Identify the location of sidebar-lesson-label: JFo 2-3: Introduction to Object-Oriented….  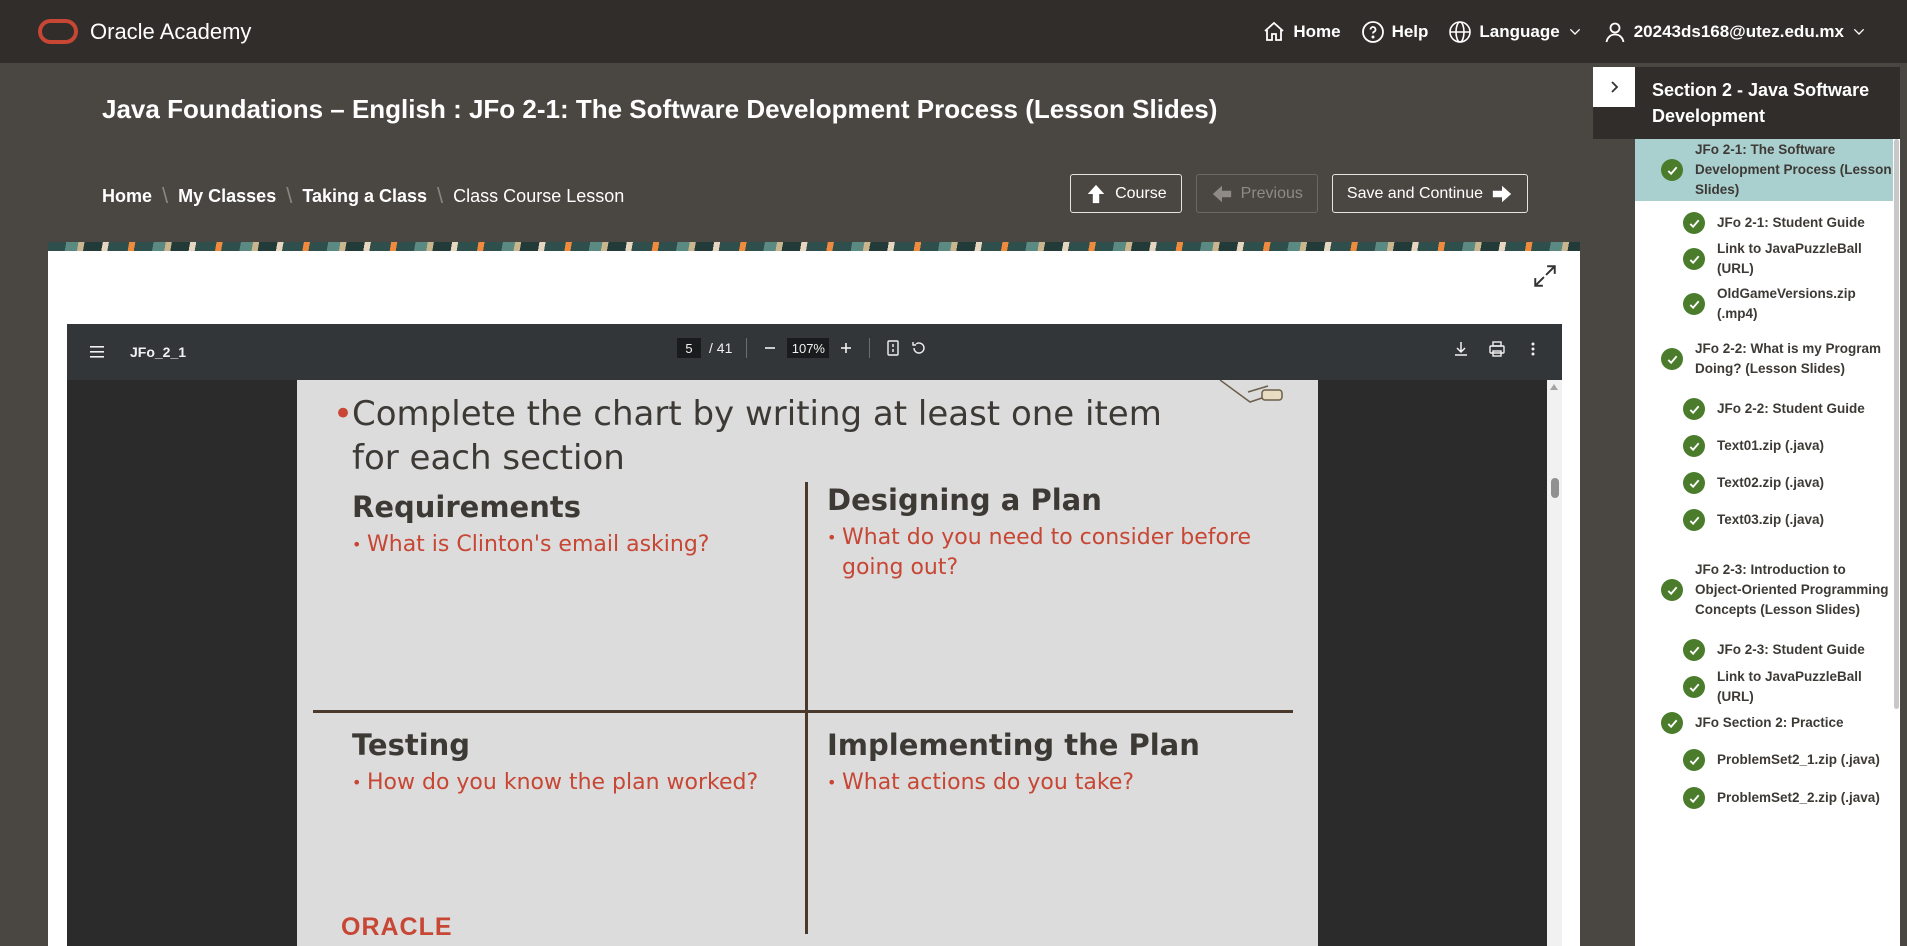
(1792, 589).